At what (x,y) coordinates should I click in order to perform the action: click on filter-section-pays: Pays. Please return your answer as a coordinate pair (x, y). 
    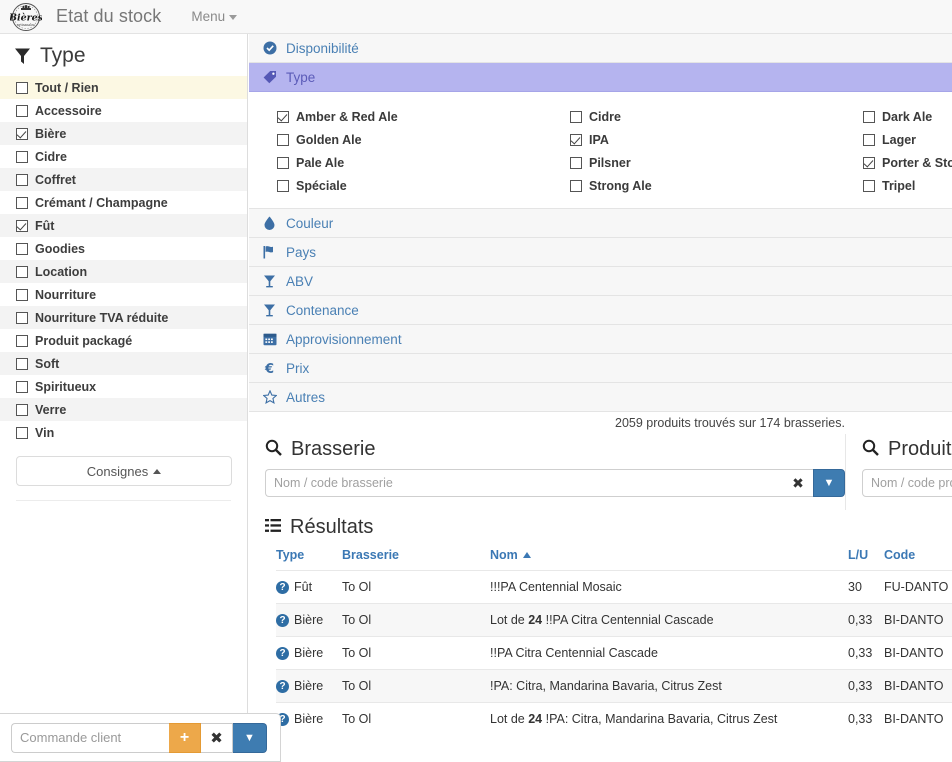
    Looking at the image, I should click on (600, 252).